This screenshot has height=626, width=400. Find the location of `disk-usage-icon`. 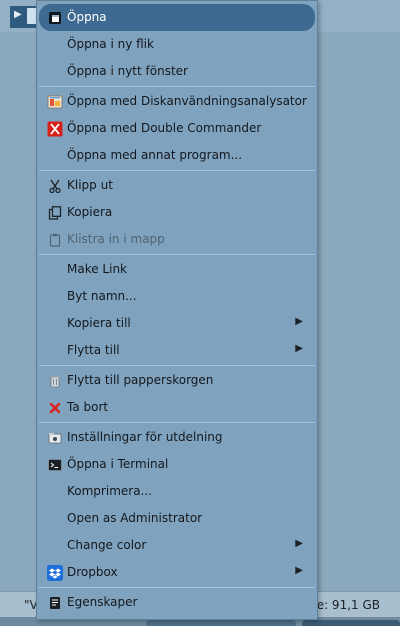

disk-usage-icon is located at coordinates (55, 102).